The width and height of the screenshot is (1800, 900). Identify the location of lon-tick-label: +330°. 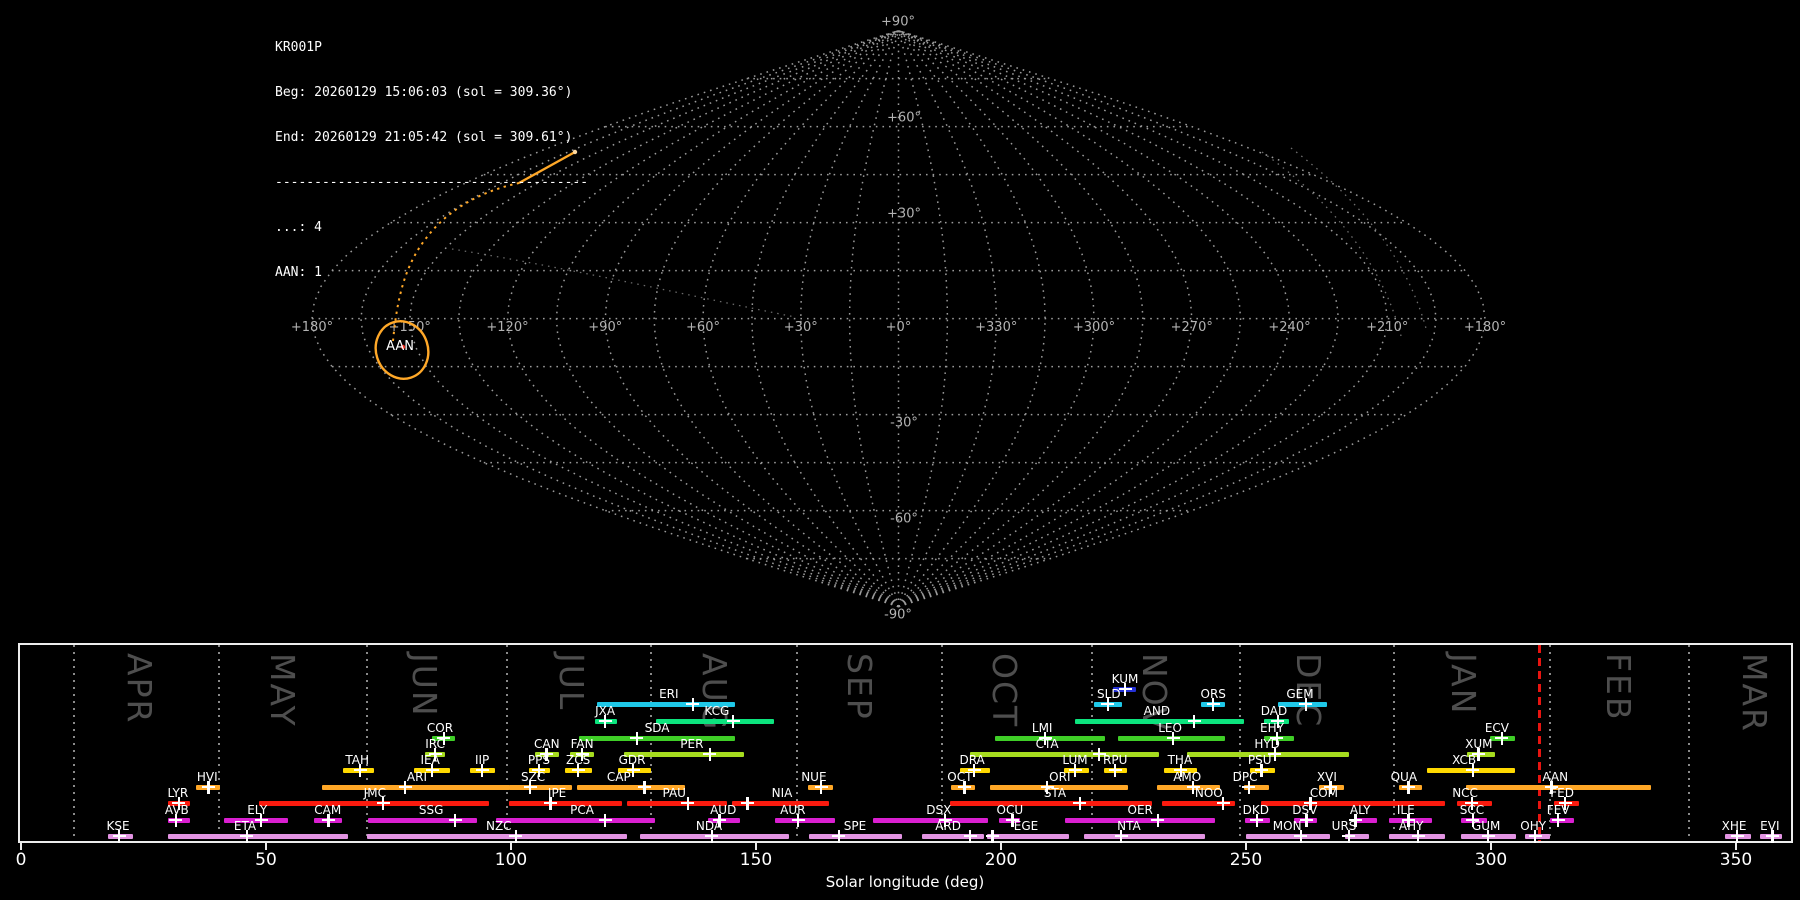
(996, 327).